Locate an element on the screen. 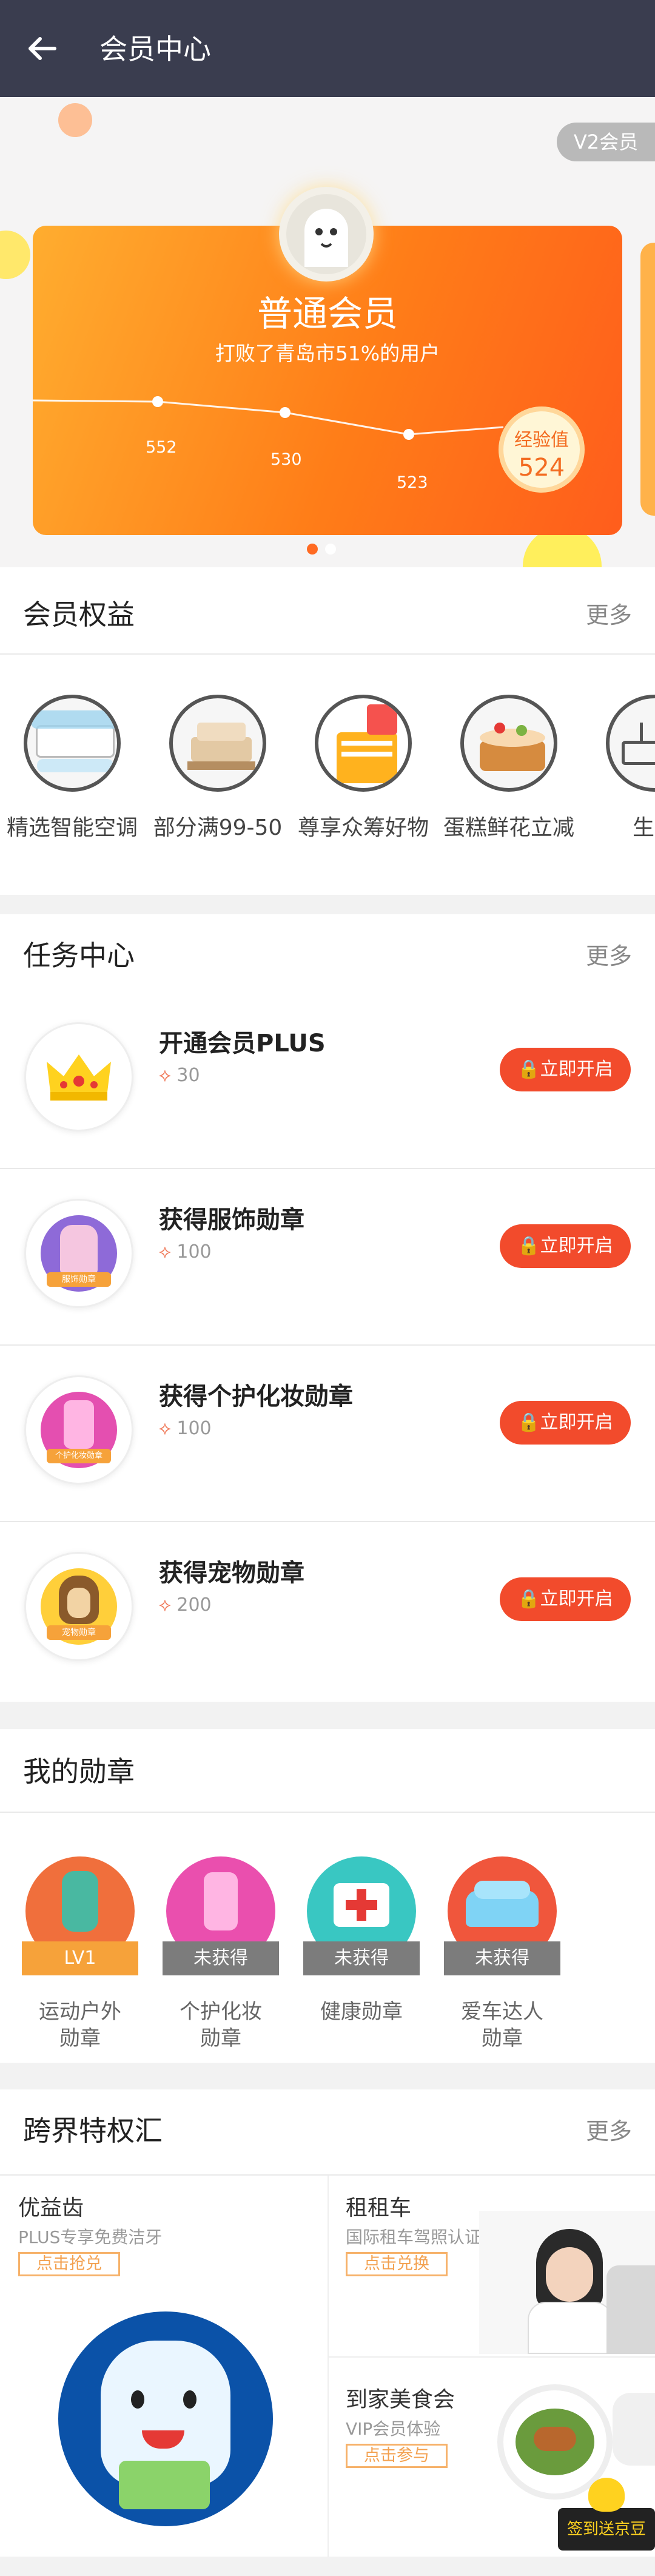  carousel-dot is located at coordinates (330, 549).